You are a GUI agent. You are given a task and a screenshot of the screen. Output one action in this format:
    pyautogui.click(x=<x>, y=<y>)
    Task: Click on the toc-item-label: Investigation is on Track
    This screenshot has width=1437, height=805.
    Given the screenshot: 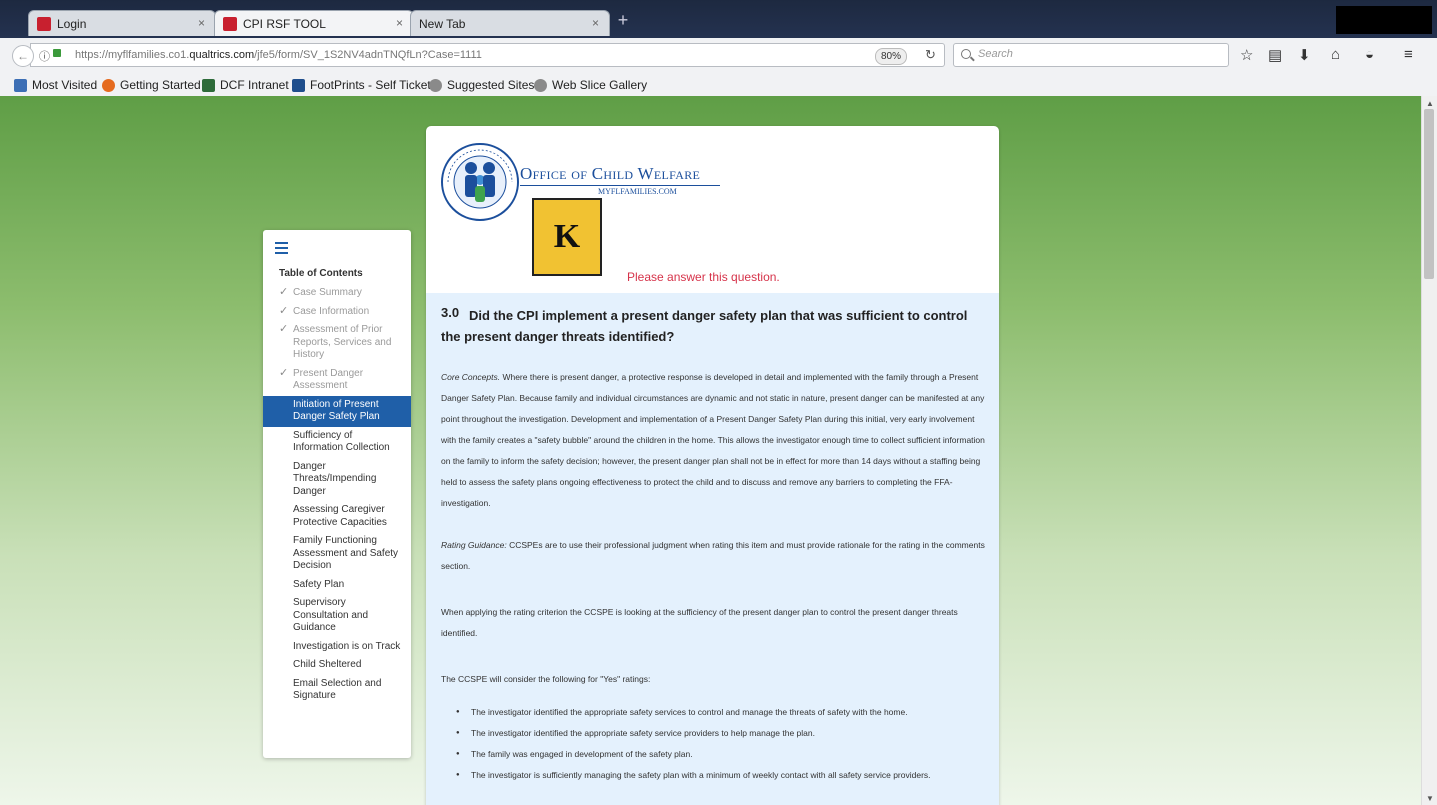 What is the action you would take?
    pyautogui.click(x=347, y=646)
    